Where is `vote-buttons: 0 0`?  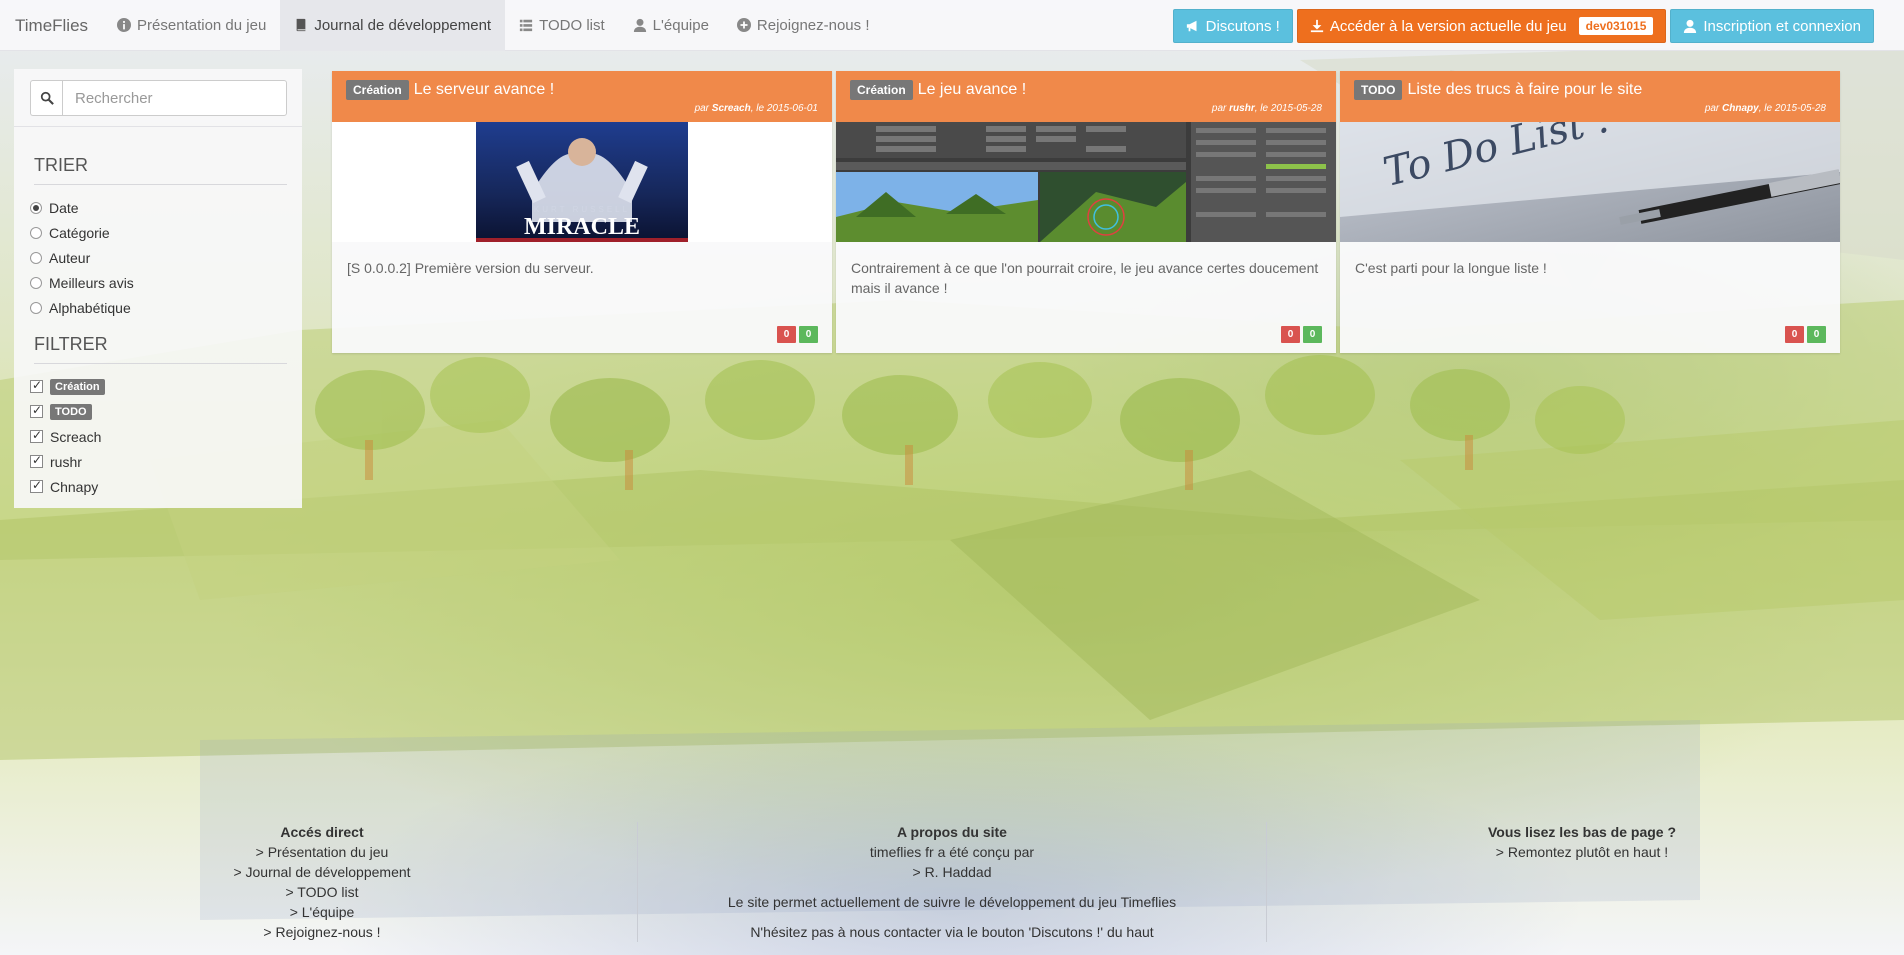 vote-buttons: 0 0 is located at coordinates (1805, 334).